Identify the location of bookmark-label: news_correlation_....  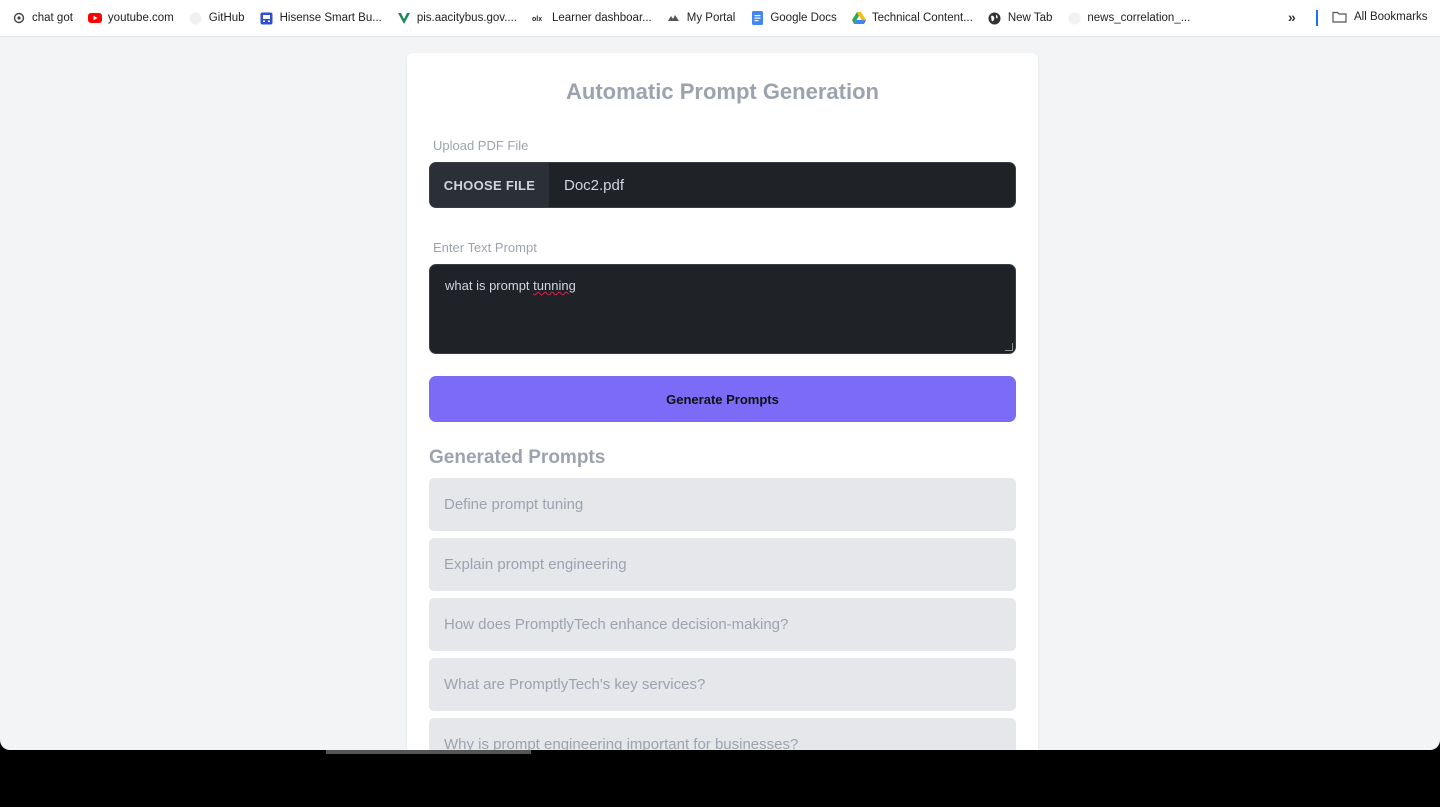
(1139, 18).